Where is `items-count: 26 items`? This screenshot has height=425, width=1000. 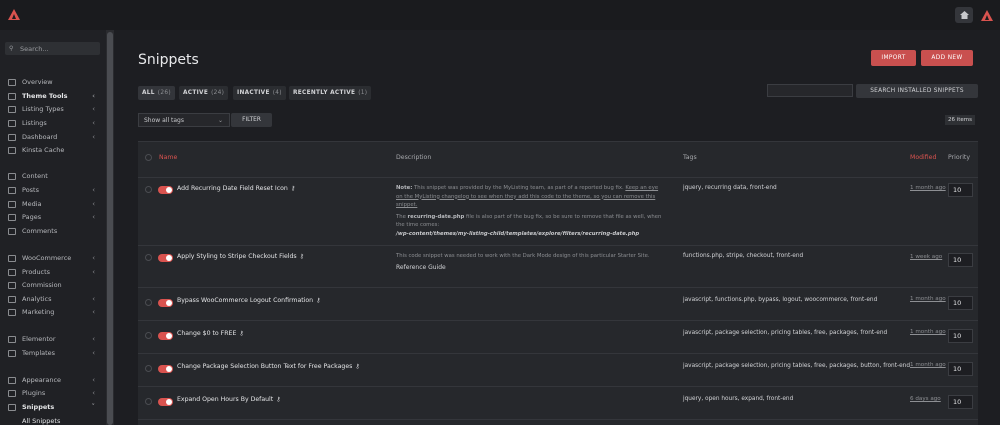
items-count: 26 items is located at coordinates (960, 120).